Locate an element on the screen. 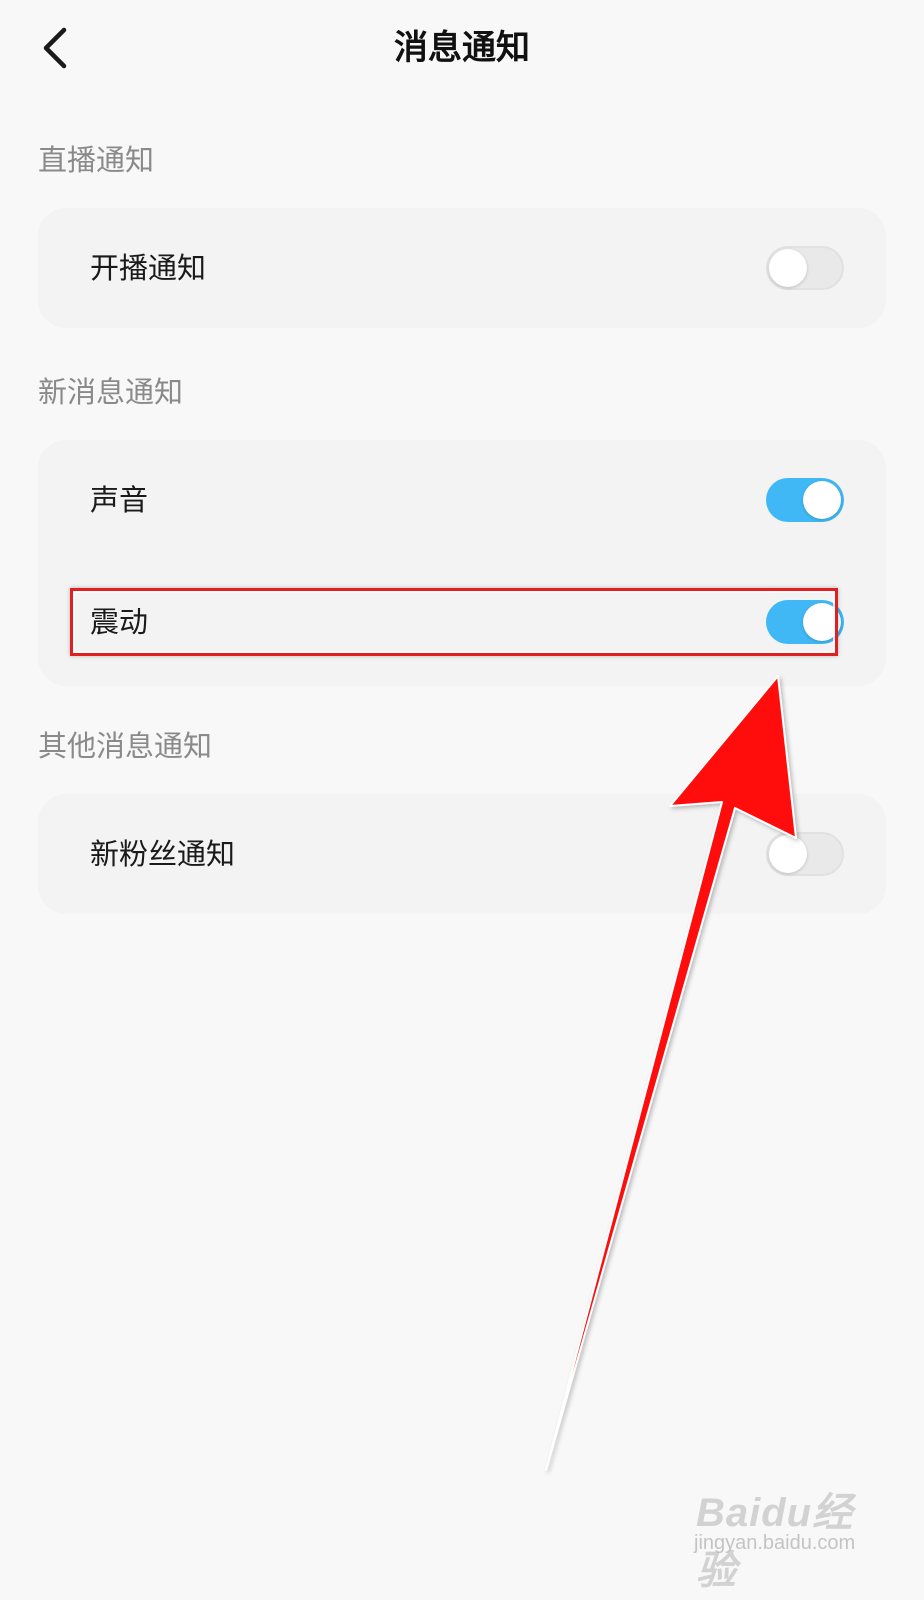  header-bar: 消息通知 is located at coordinates (462, 50).